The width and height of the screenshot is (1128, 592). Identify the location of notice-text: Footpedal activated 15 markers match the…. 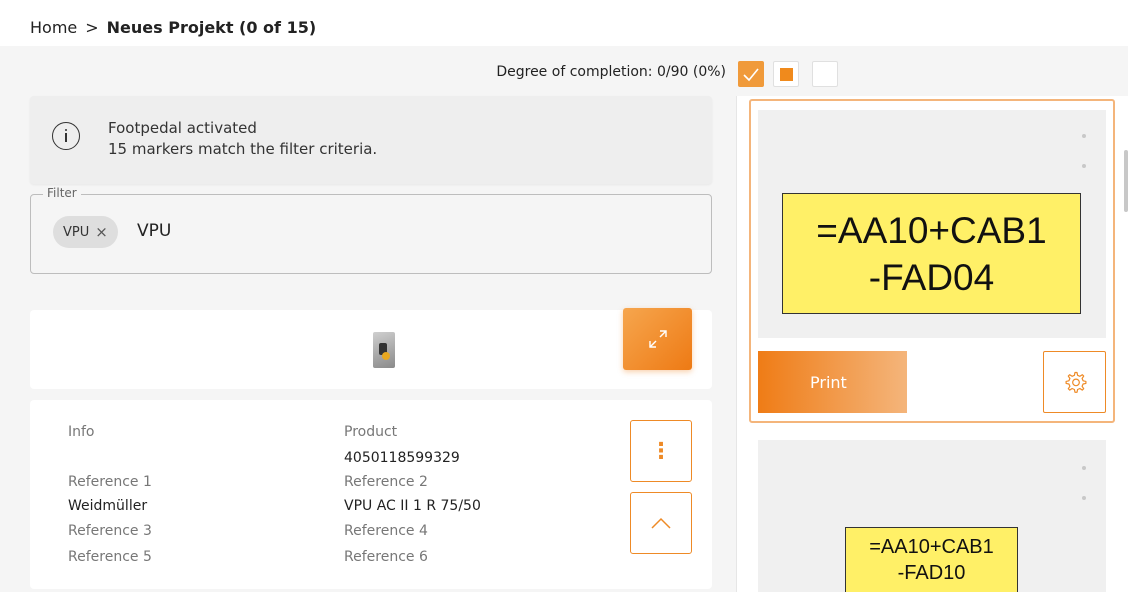
(242, 139).